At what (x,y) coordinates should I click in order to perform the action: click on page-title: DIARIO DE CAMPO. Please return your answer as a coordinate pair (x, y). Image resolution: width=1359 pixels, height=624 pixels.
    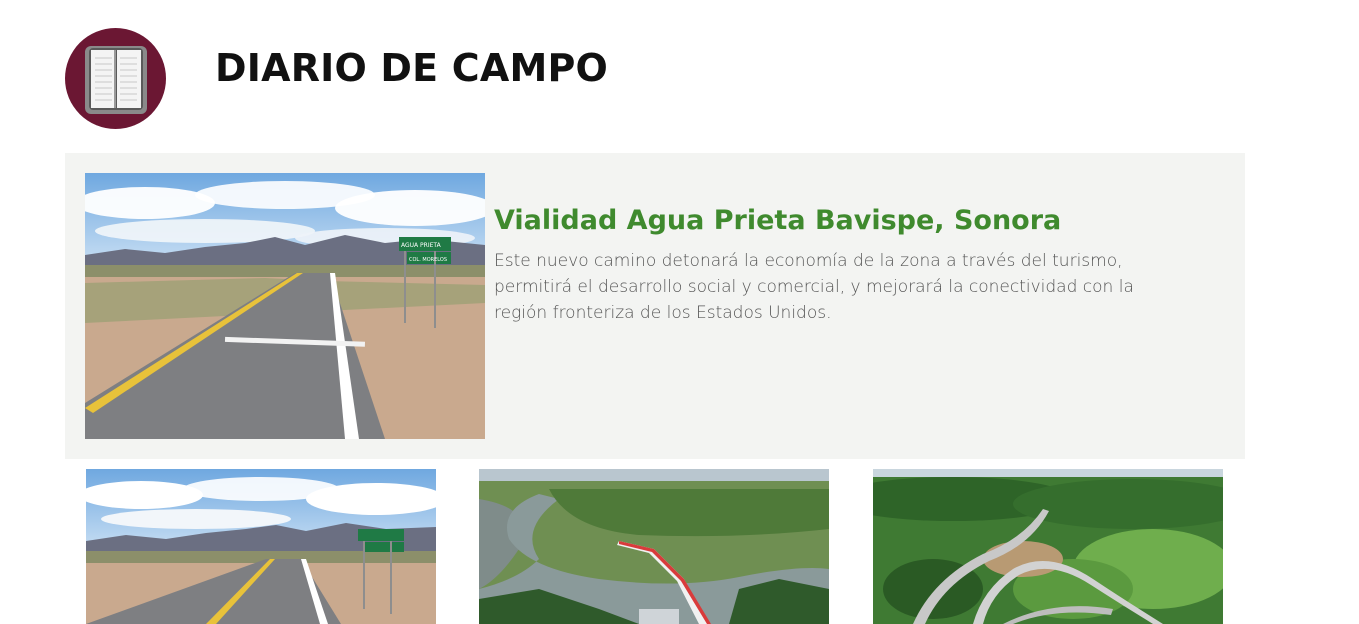
    Looking at the image, I should click on (412, 68).